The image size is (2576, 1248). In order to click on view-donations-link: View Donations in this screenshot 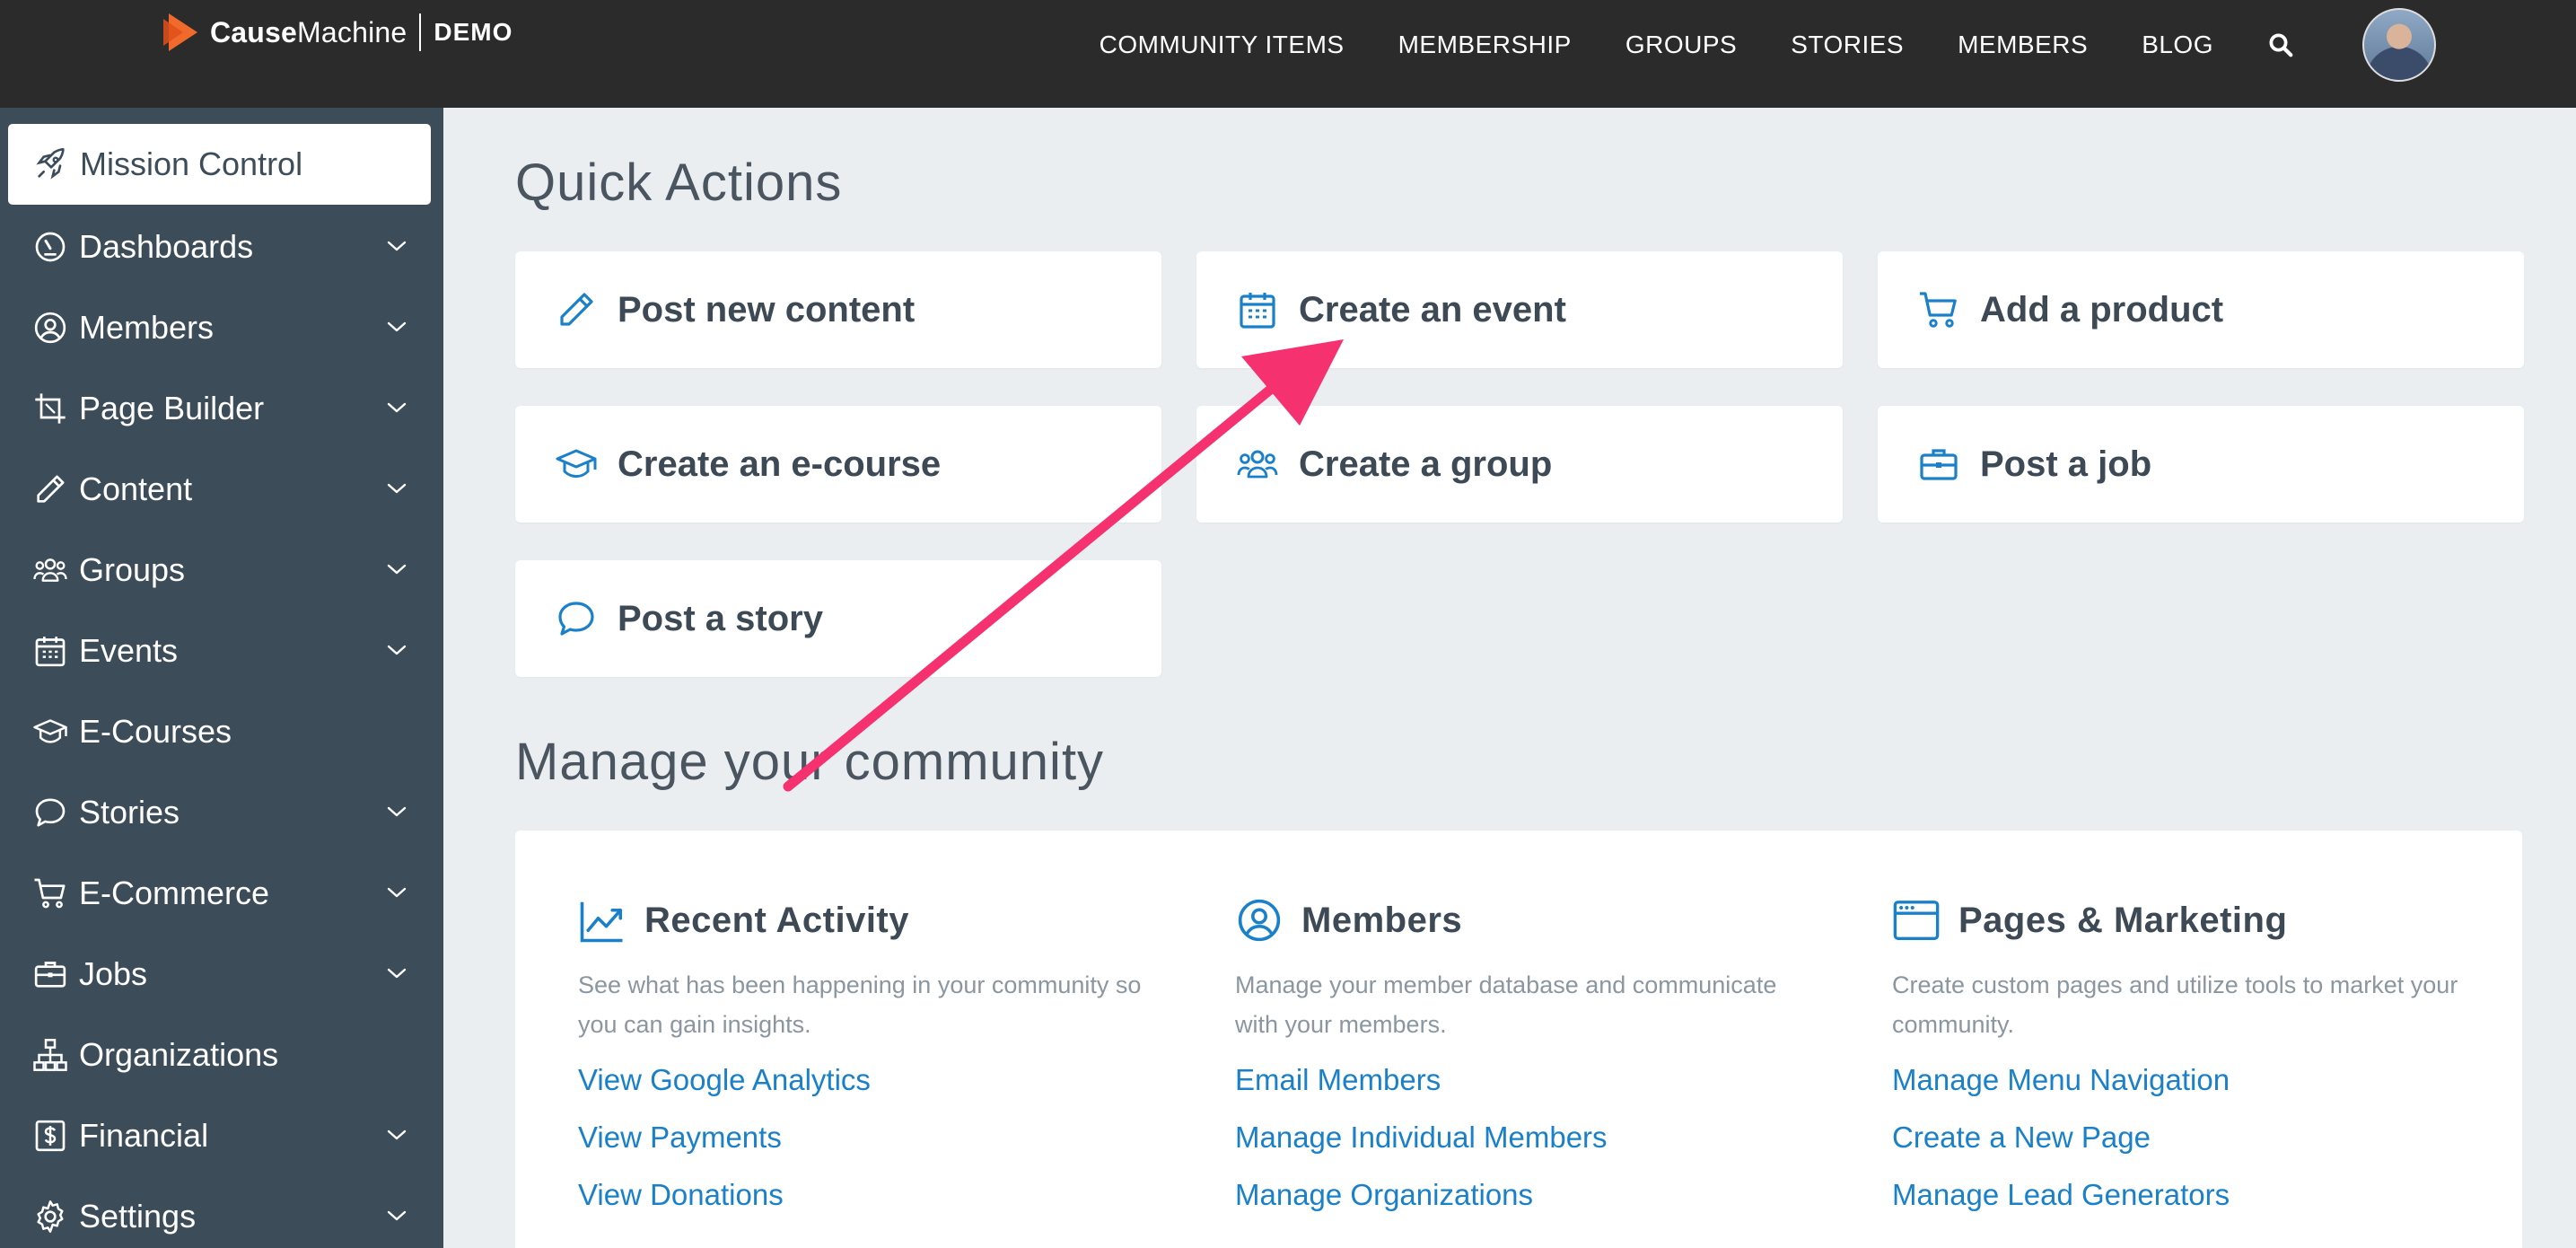, I will do `click(865, 1195)`.